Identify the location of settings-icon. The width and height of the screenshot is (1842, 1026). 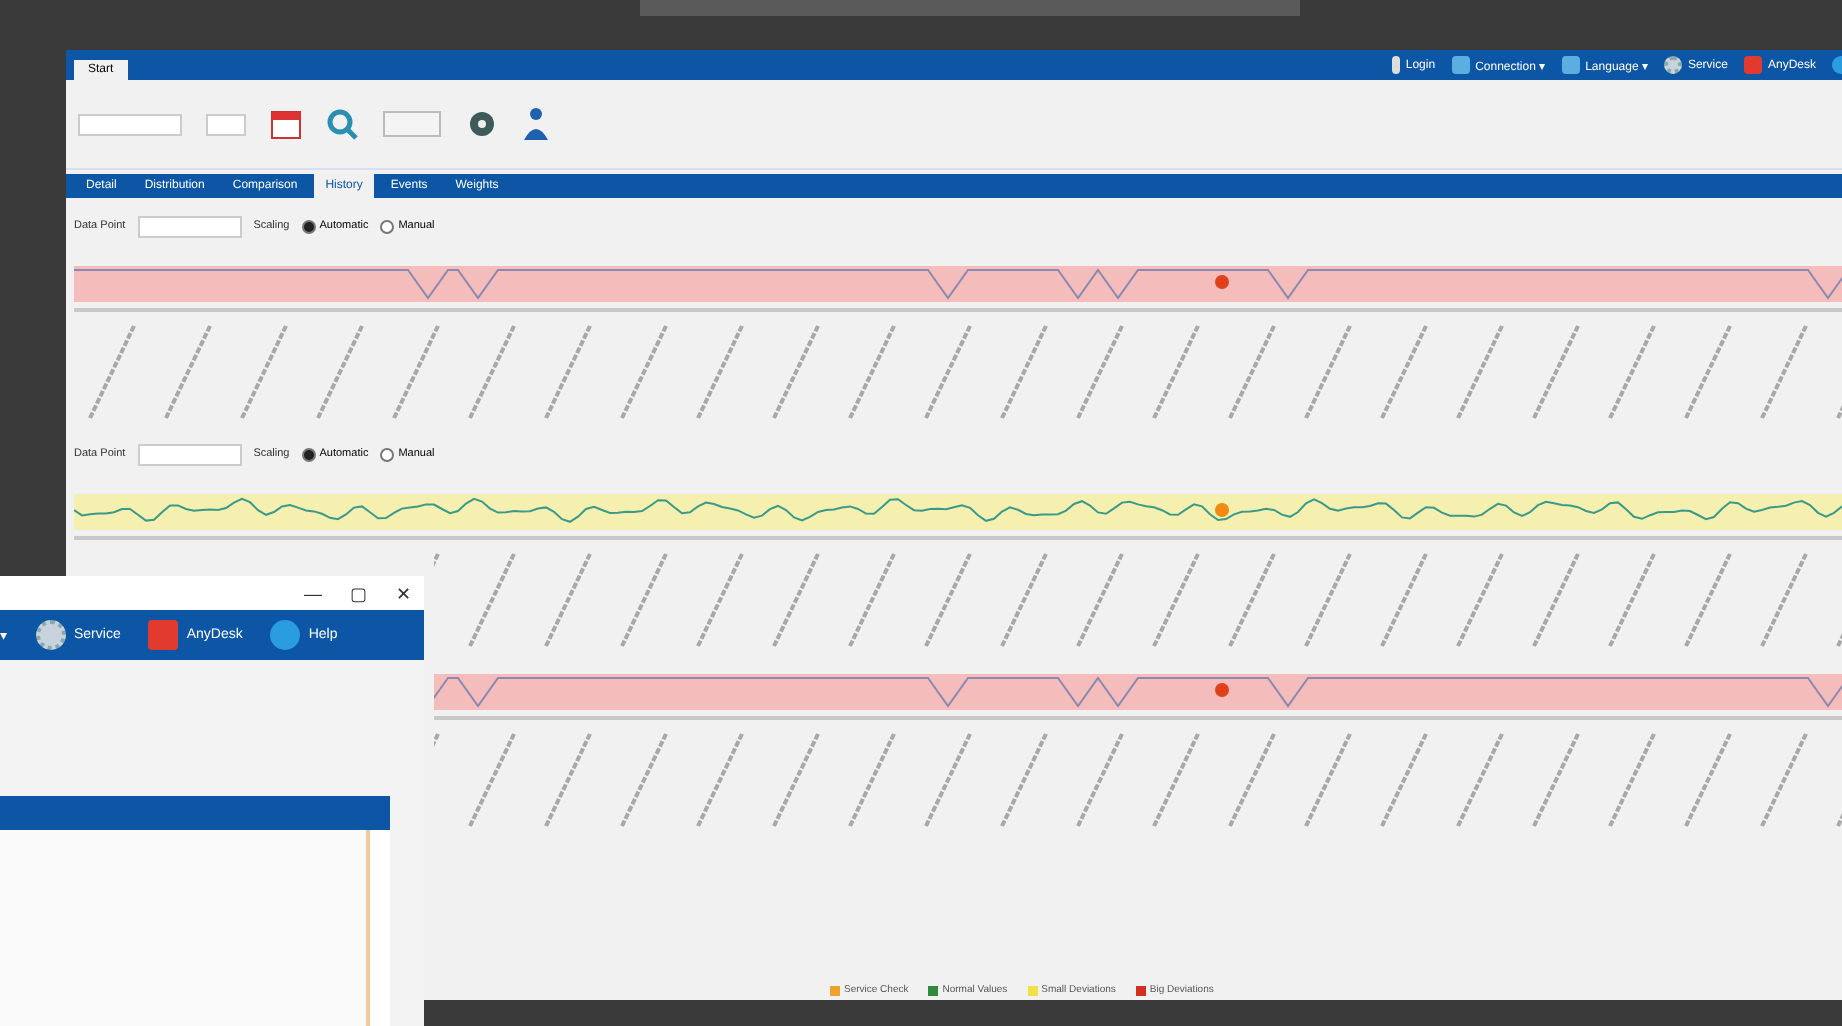
(482, 124).